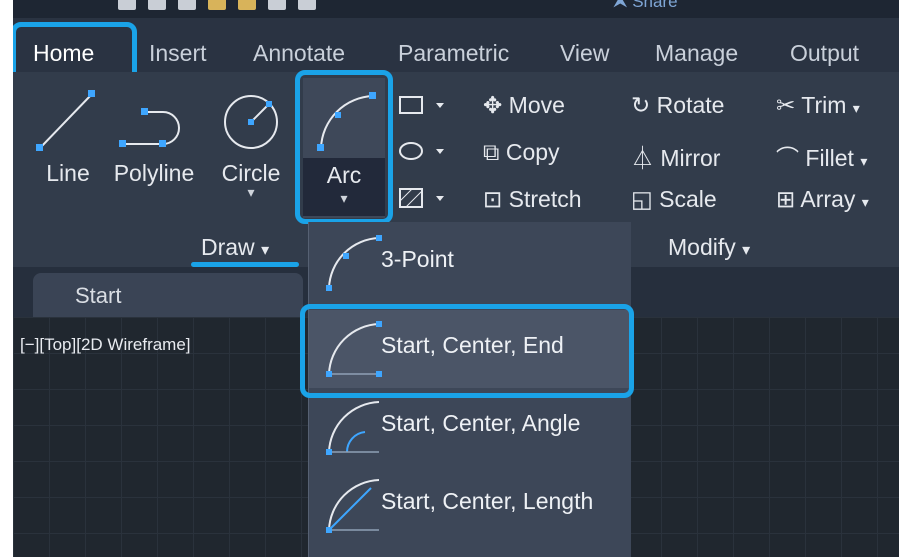 This screenshot has height=557, width=899. I want to click on rectangle-icon, so click(428, 105).